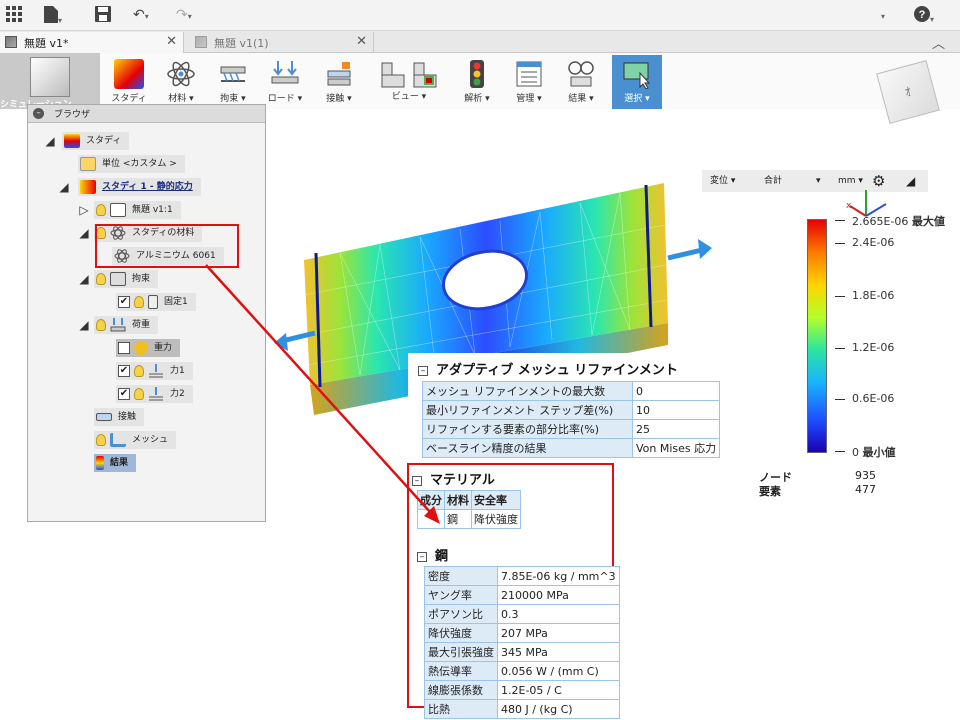 The height and width of the screenshot is (720, 960). I want to click on node-label: 拘束, so click(141, 279).